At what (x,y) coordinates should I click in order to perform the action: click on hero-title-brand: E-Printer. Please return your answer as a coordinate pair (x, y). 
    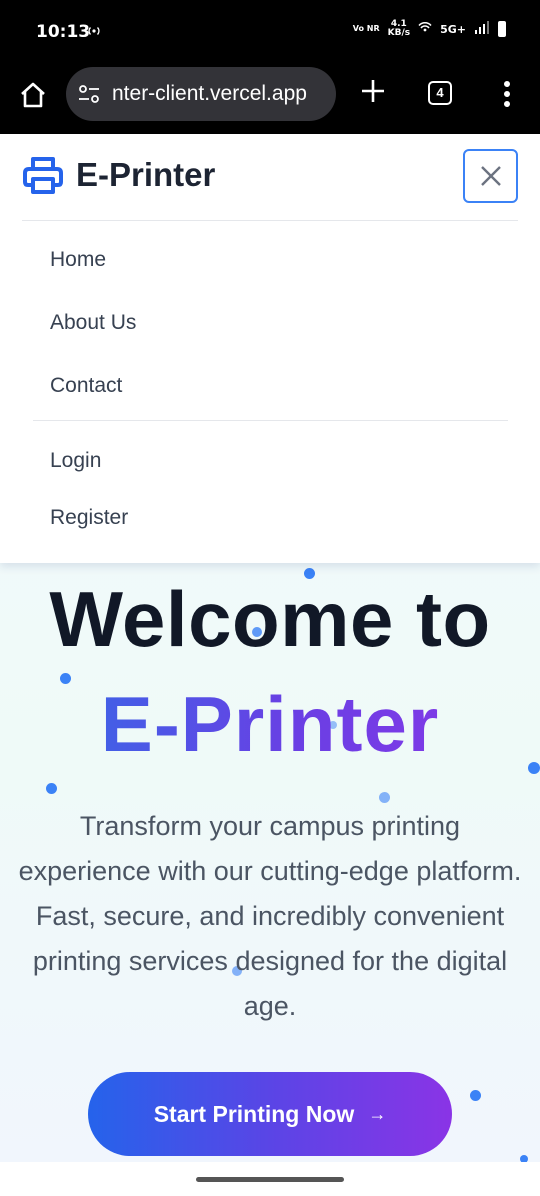
    Looking at the image, I should click on (270, 724).